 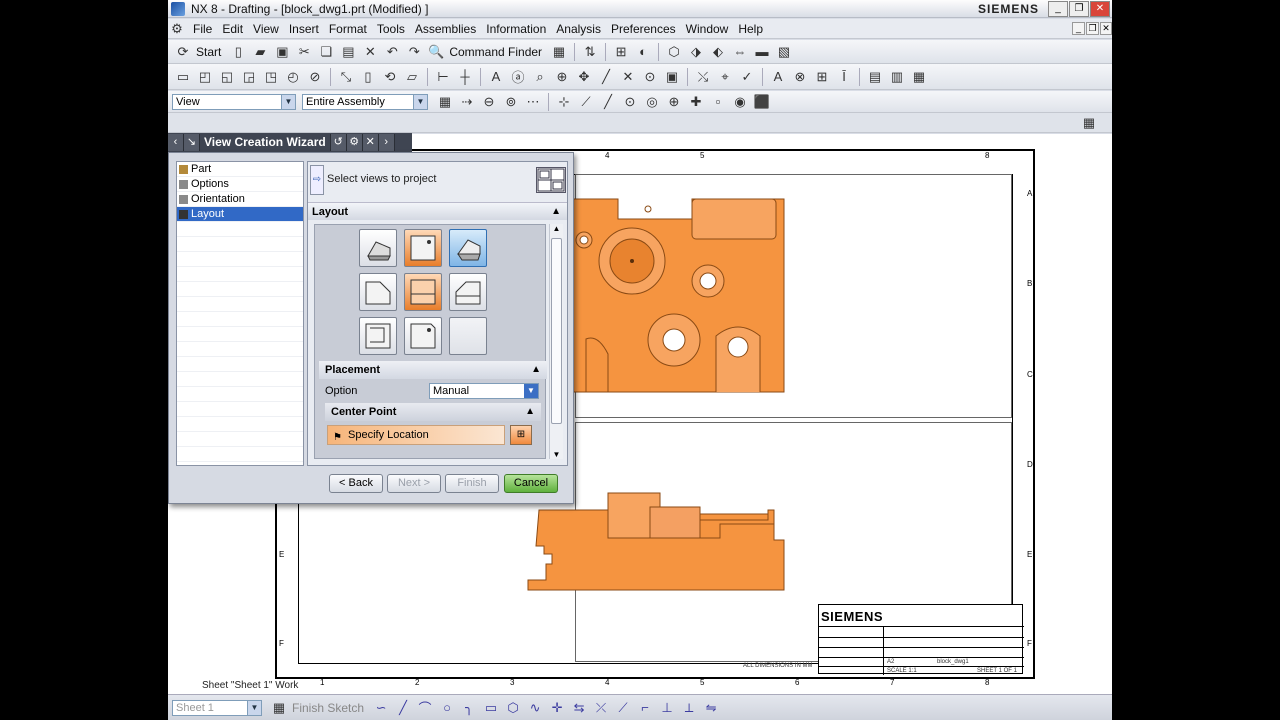 I want to click on trim-icon: ⤫, so click(x=601, y=708).